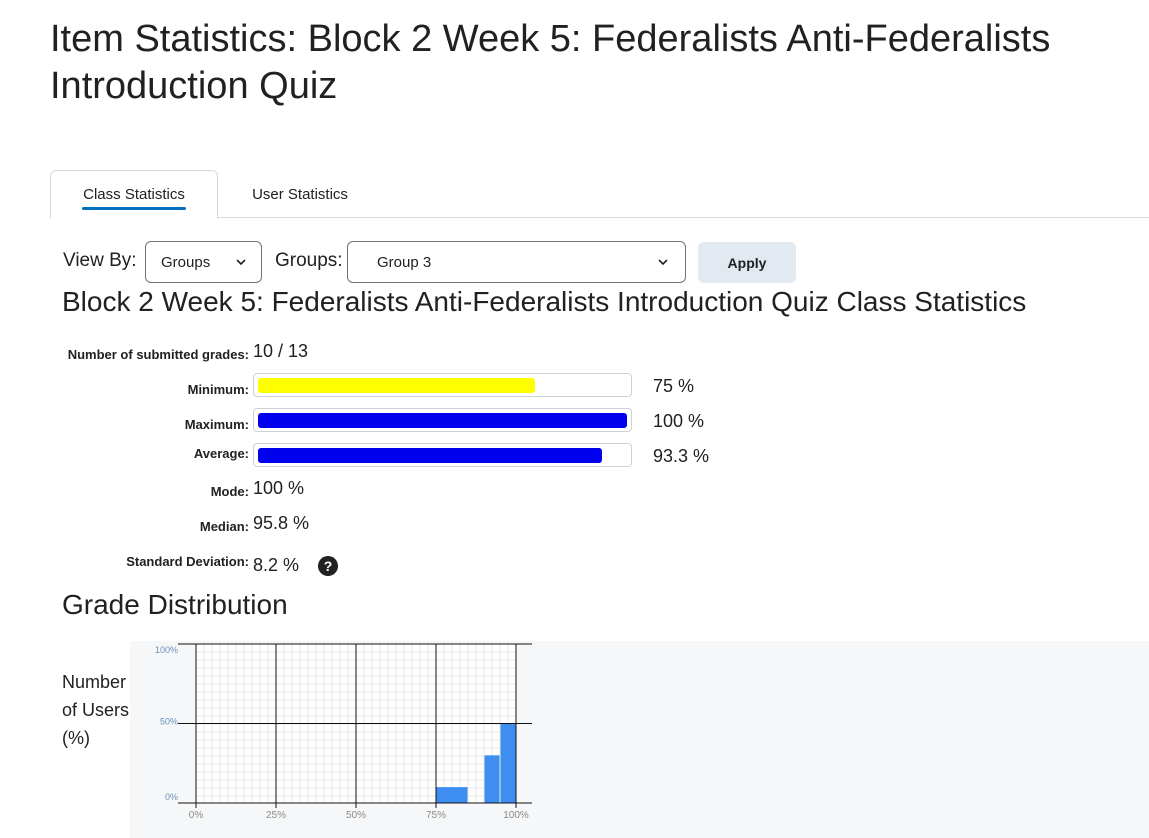  Describe the element at coordinates (404, 262) in the screenshot. I see `groups-value: Group 3` at that location.